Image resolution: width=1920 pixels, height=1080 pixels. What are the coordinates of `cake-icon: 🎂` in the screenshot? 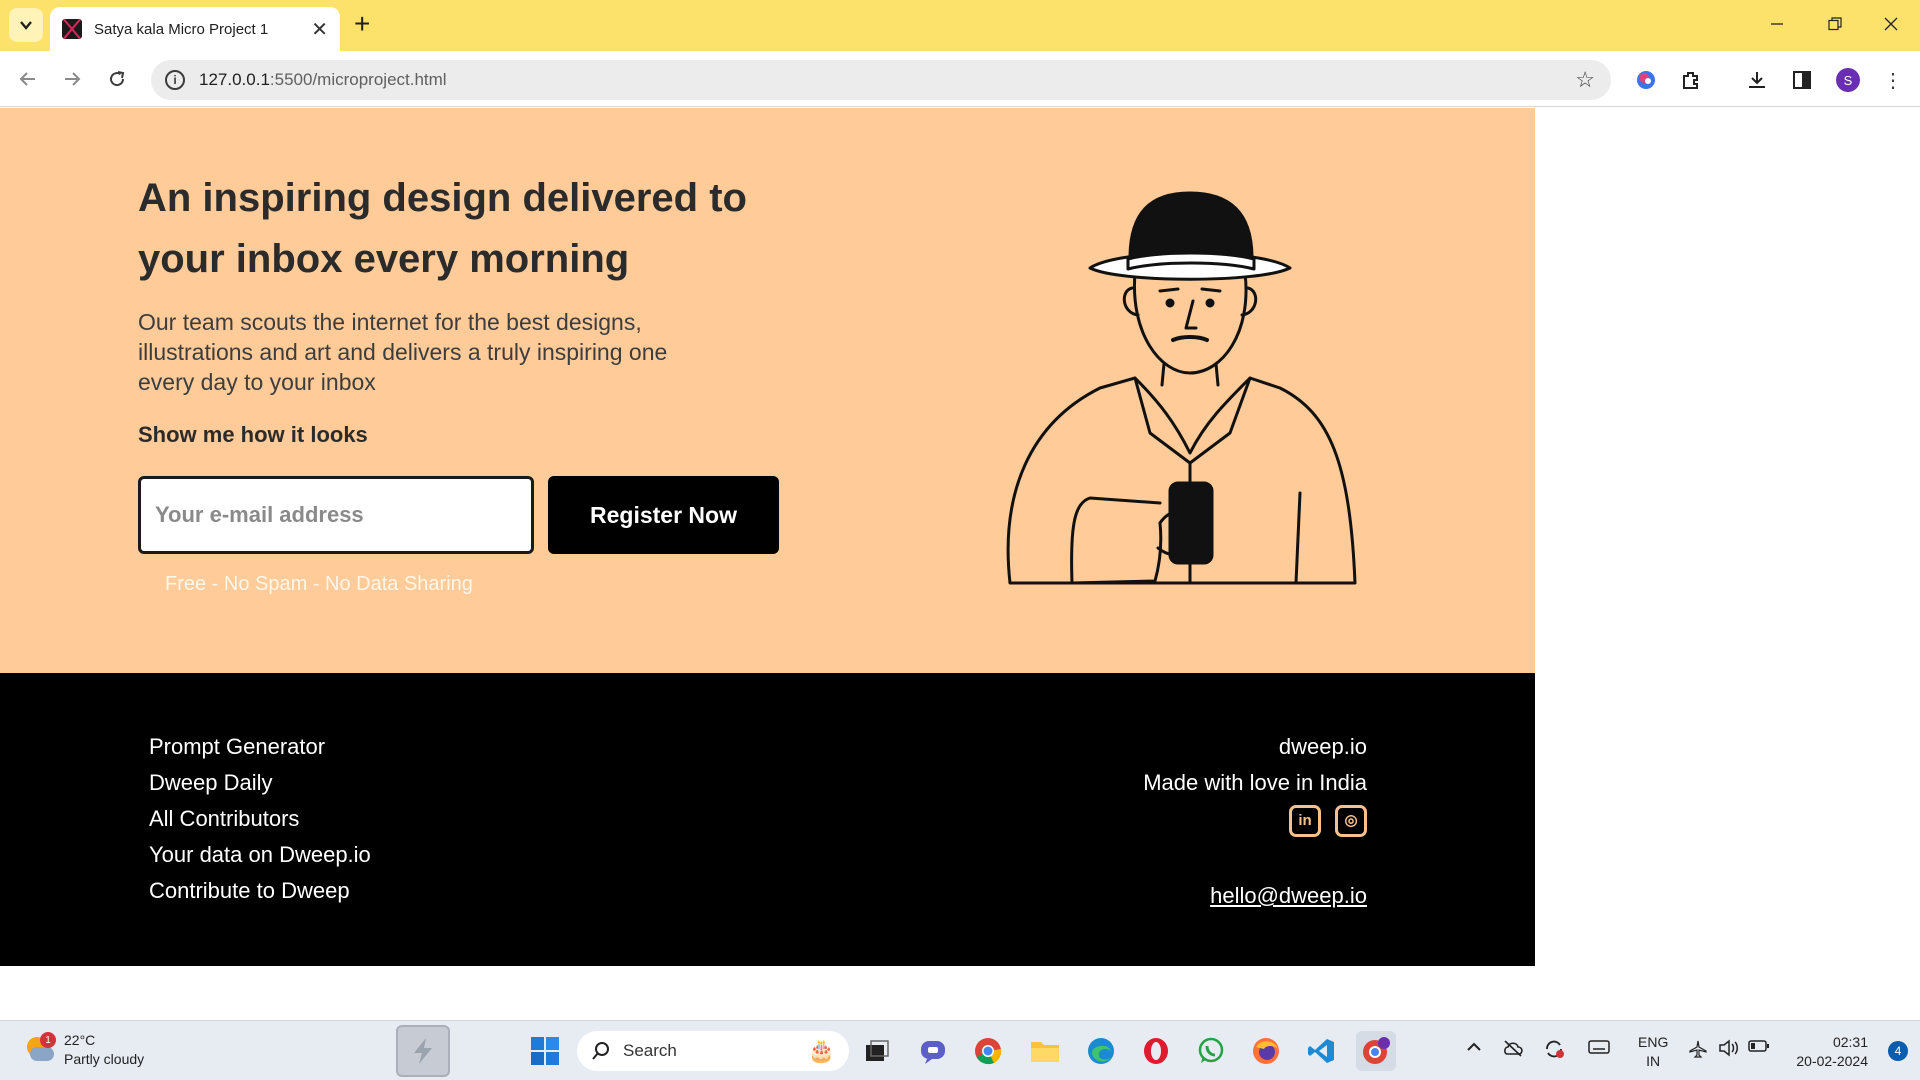 It's located at (821, 1050).